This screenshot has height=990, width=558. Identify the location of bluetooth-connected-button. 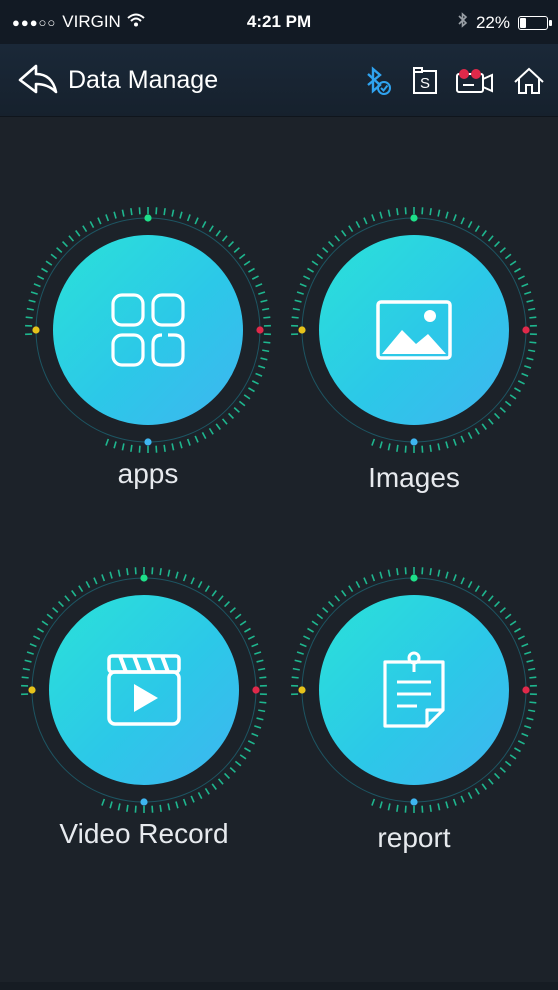
(377, 81).